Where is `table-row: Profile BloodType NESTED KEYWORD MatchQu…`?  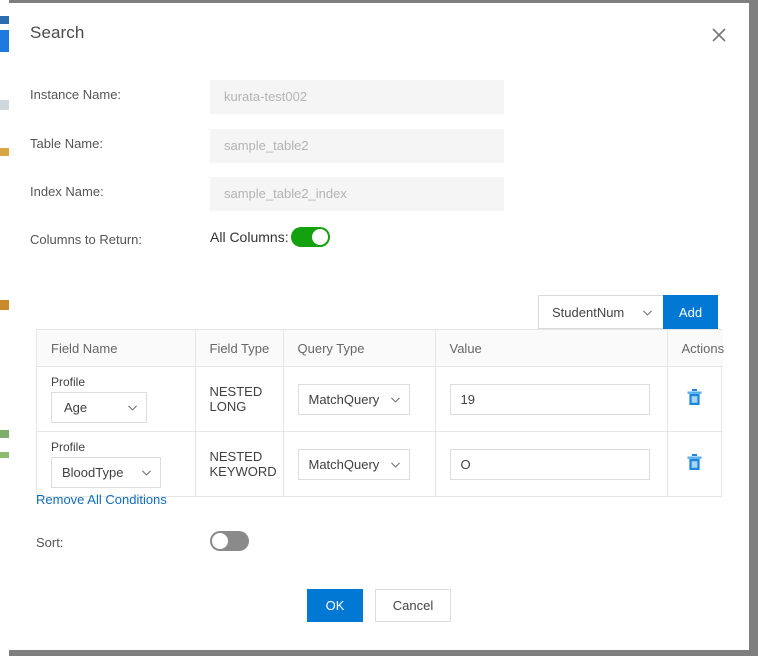
table-row: Profile BloodType NESTED KEYWORD MatchQu… is located at coordinates (380, 464).